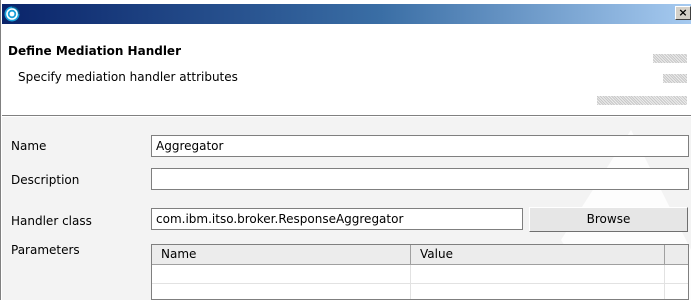 The height and width of the screenshot is (300, 691). Describe the element at coordinates (538, 254) in the screenshot. I see `column-header-value: Value` at that location.